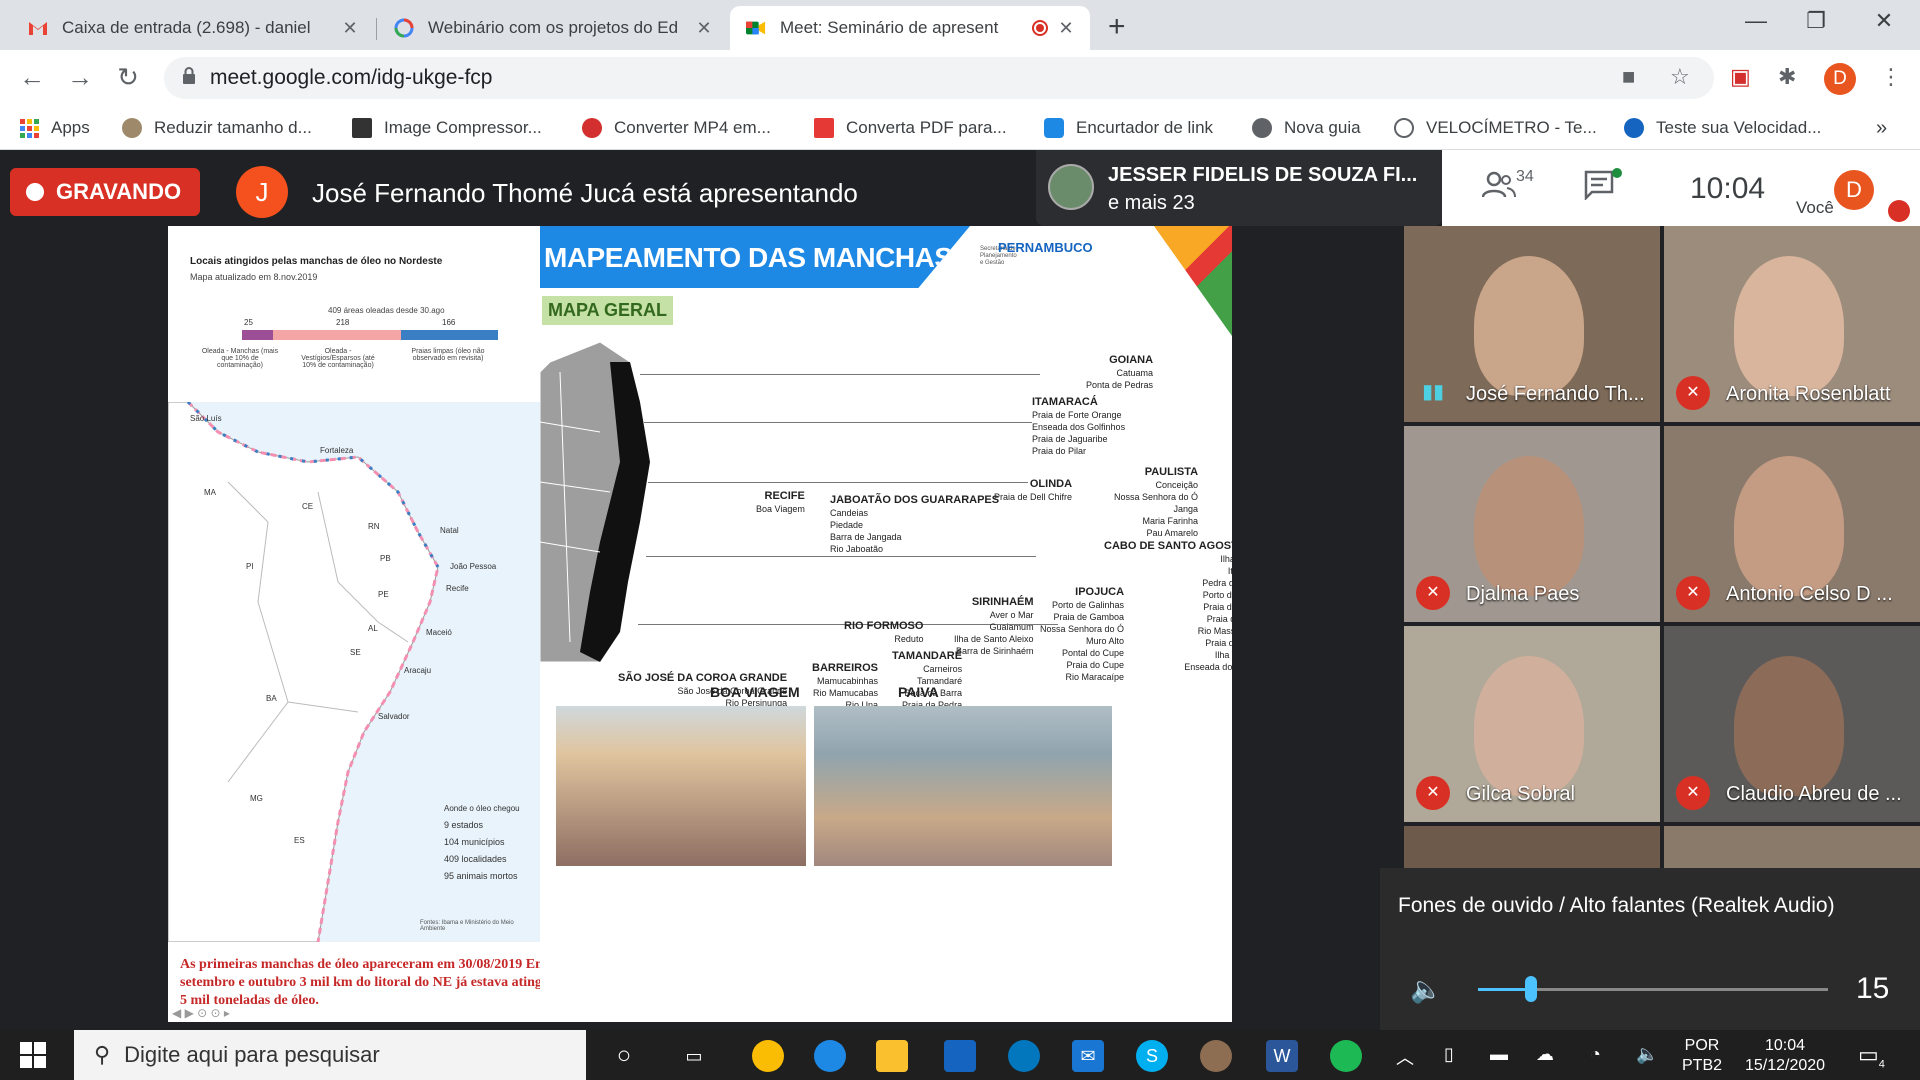  What do you see at coordinates (1653, 989) in the screenshot?
I see `volume-slider` at bounding box center [1653, 989].